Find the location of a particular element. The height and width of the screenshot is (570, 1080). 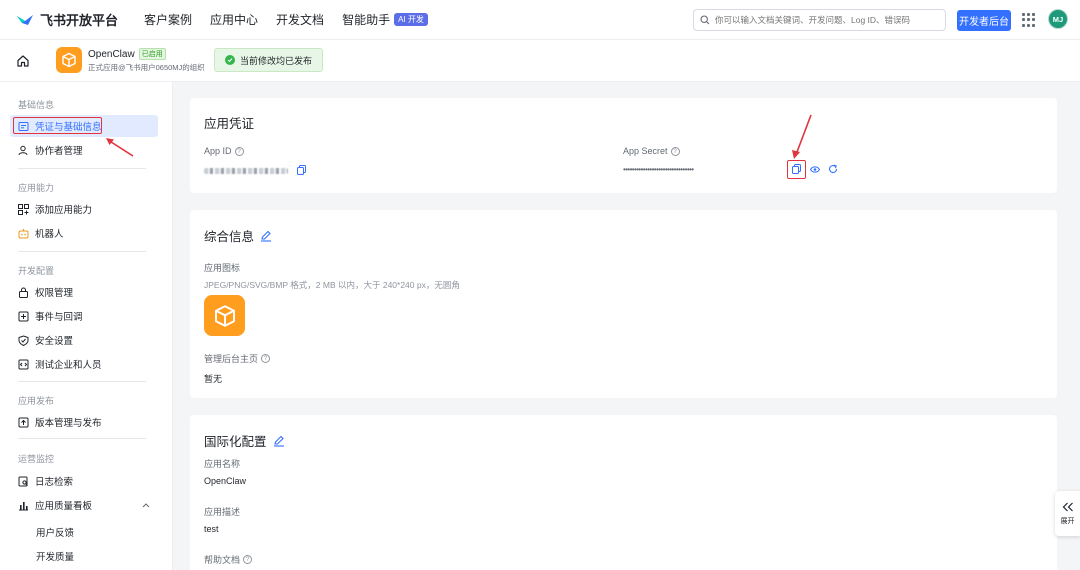

home-icon is located at coordinates (23, 61).